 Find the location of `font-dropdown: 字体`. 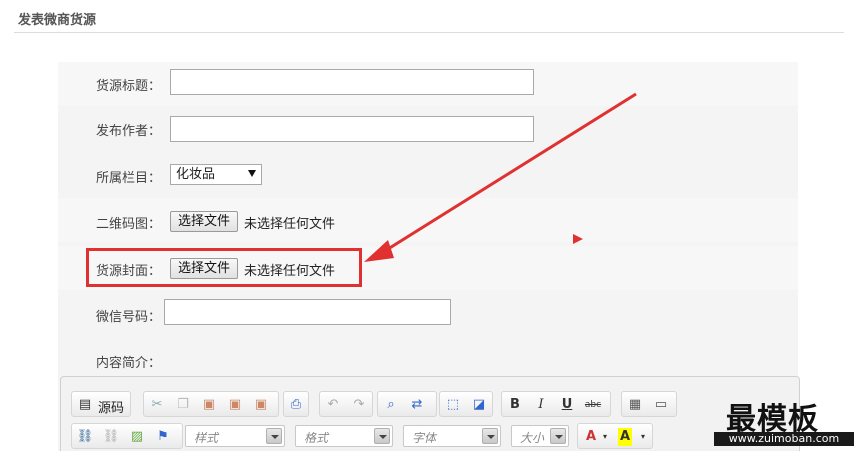

font-dropdown: 字体 is located at coordinates (452, 436).